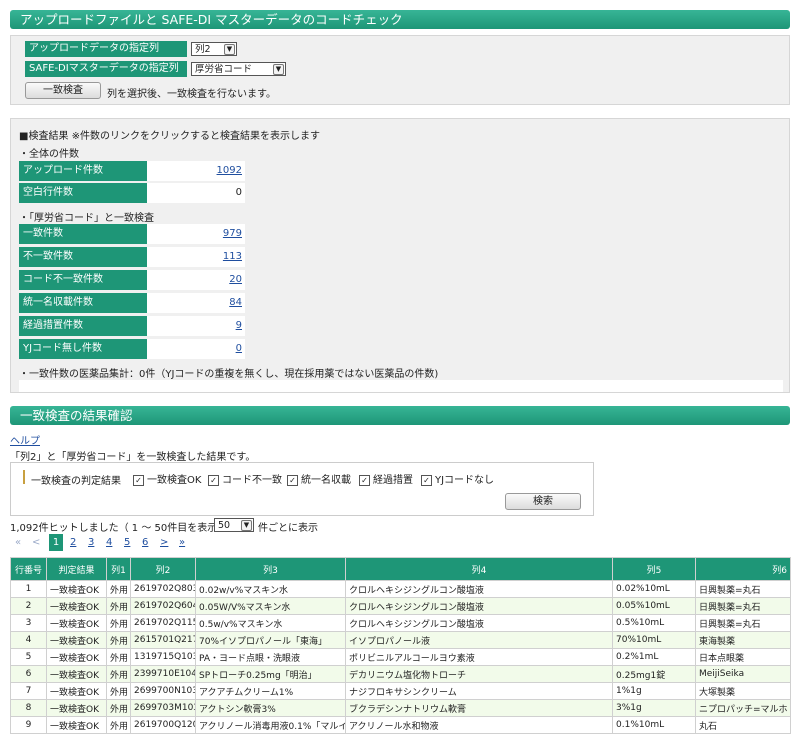 This screenshot has height=736, width=800. What do you see at coordinates (229, 170) in the screenshot?
I see `upload-count-link: 1092` at bounding box center [229, 170].